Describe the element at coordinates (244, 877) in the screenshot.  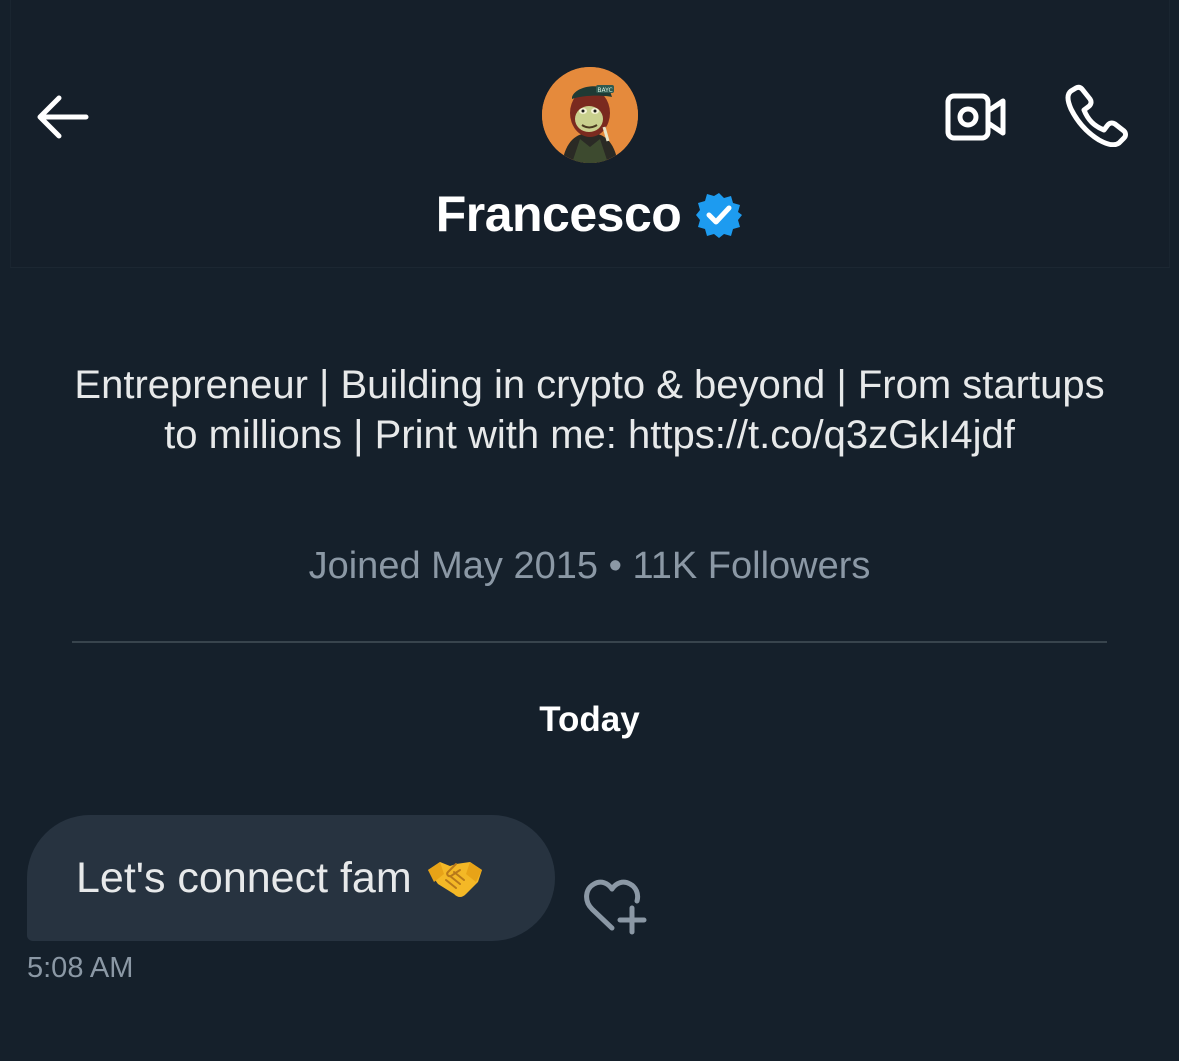
I see `message-text: Let's connect fam` at that location.